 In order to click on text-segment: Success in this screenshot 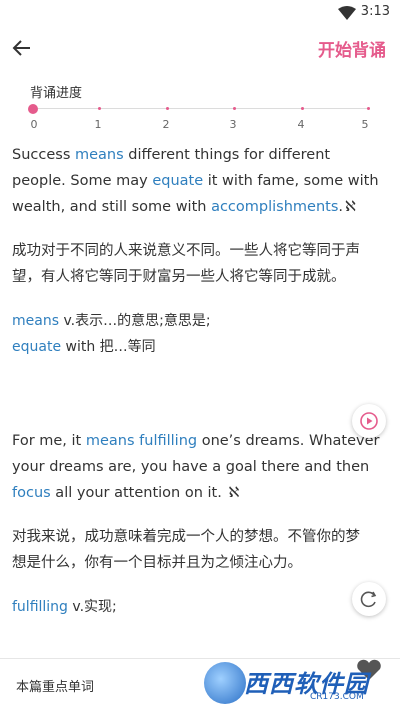, I will do `click(43, 155)`.